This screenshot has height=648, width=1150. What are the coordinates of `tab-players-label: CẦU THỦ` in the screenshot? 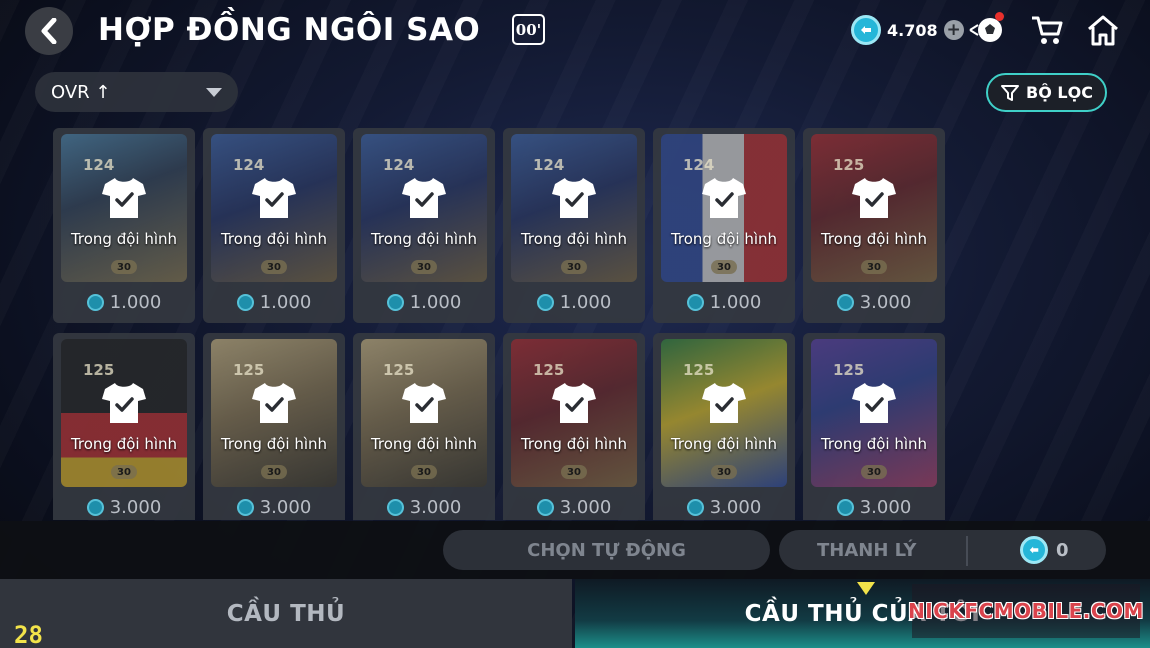 It's located at (286, 613).